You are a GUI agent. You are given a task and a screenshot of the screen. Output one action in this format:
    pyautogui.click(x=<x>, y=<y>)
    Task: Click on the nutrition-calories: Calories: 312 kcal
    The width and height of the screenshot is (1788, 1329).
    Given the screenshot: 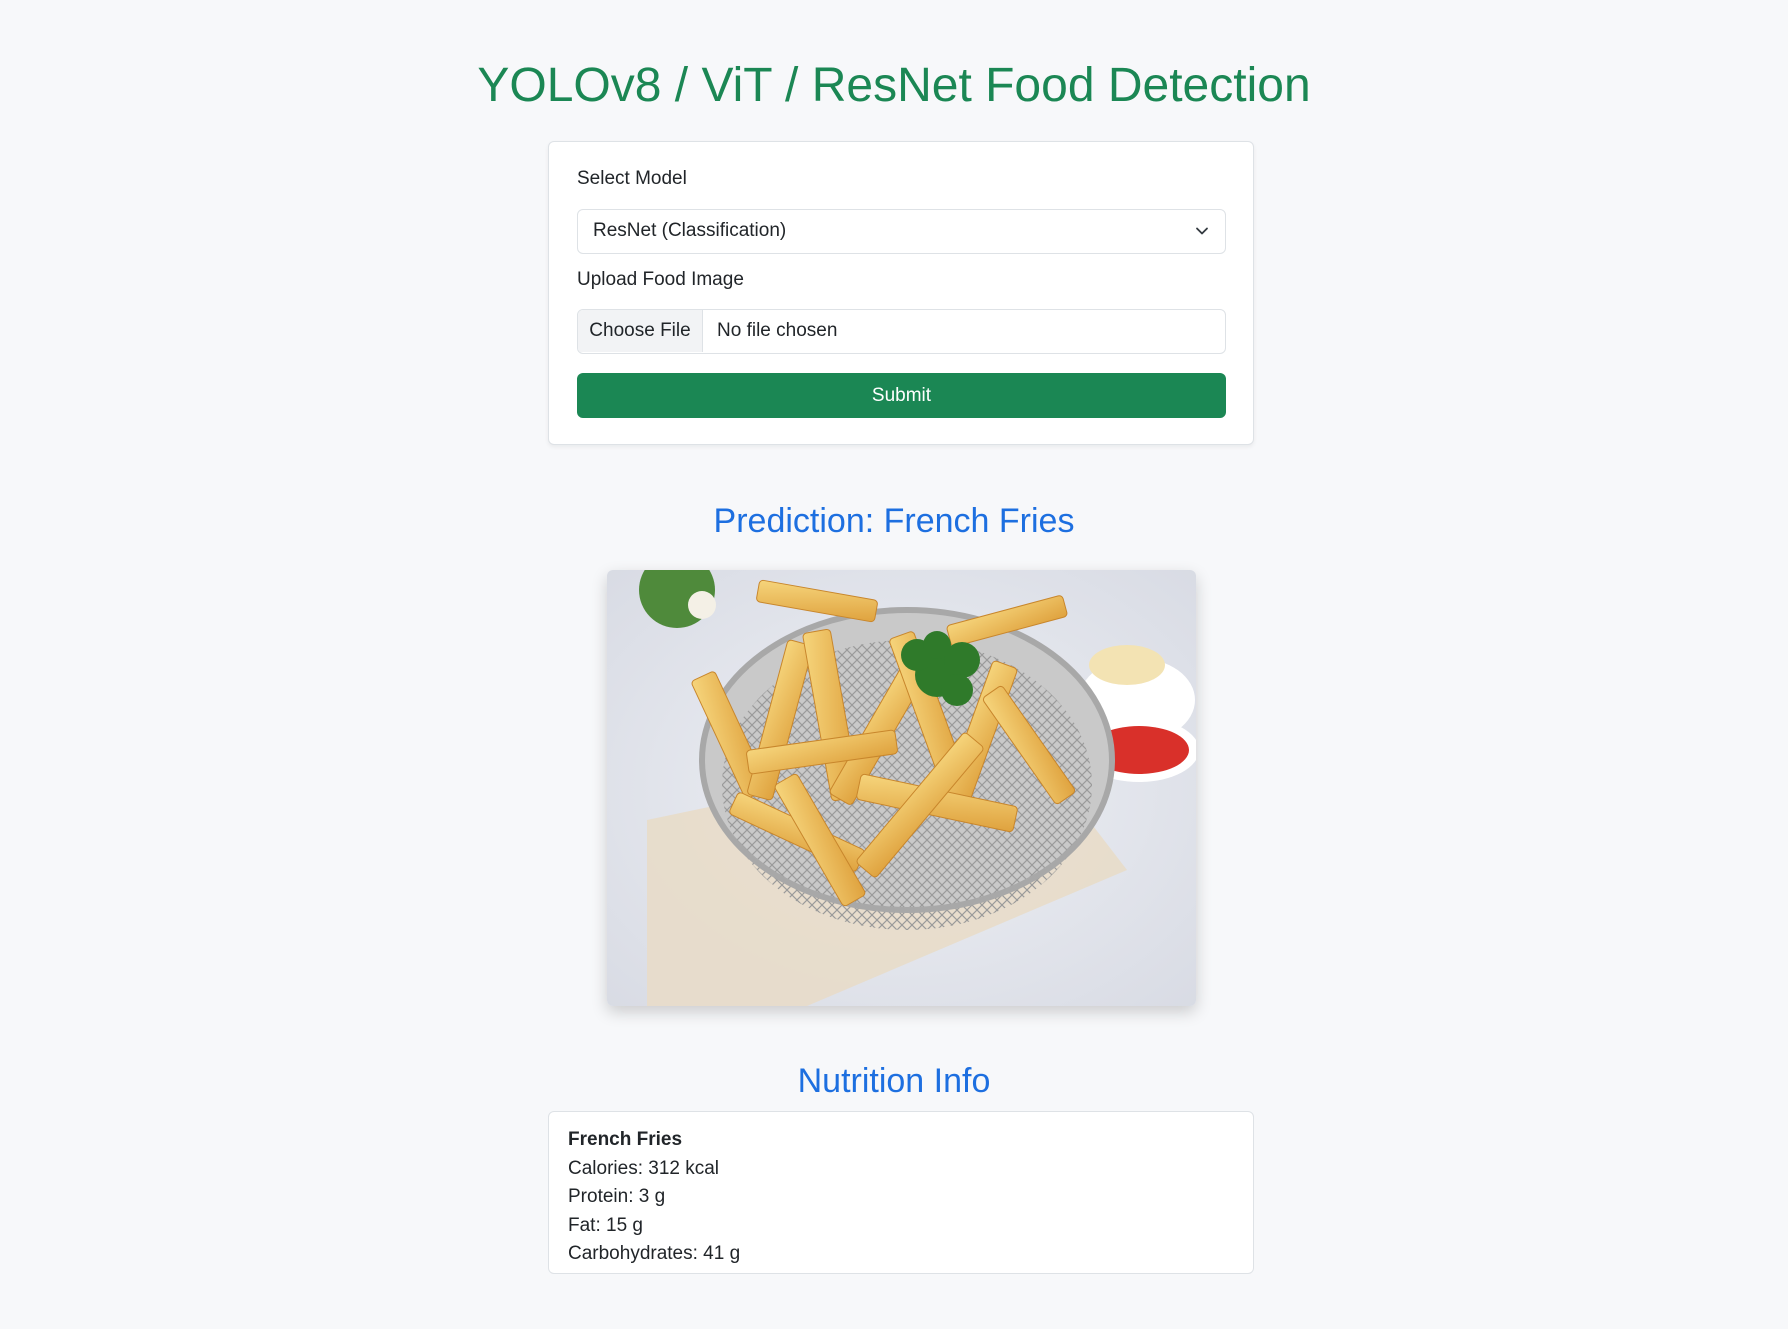 What is the action you would take?
    pyautogui.click(x=644, y=1168)
    